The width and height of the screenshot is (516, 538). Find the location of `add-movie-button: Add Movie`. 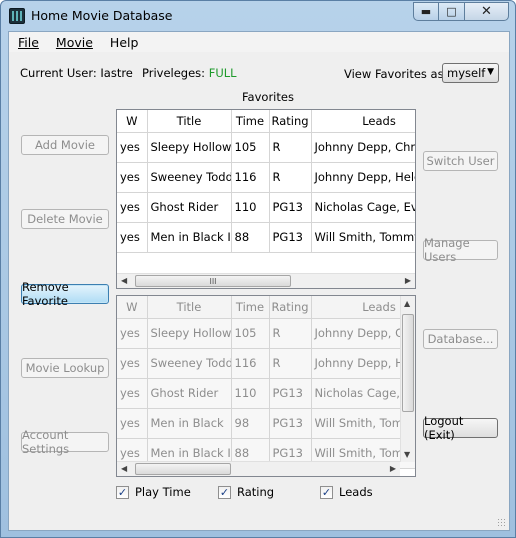

add-movie-button: Add Movie is located at coordinates (65, 145).